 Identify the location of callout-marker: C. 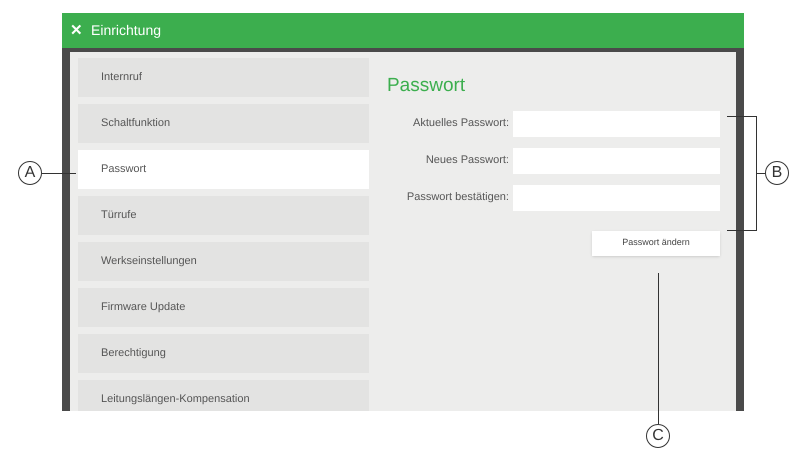
(658, 436).